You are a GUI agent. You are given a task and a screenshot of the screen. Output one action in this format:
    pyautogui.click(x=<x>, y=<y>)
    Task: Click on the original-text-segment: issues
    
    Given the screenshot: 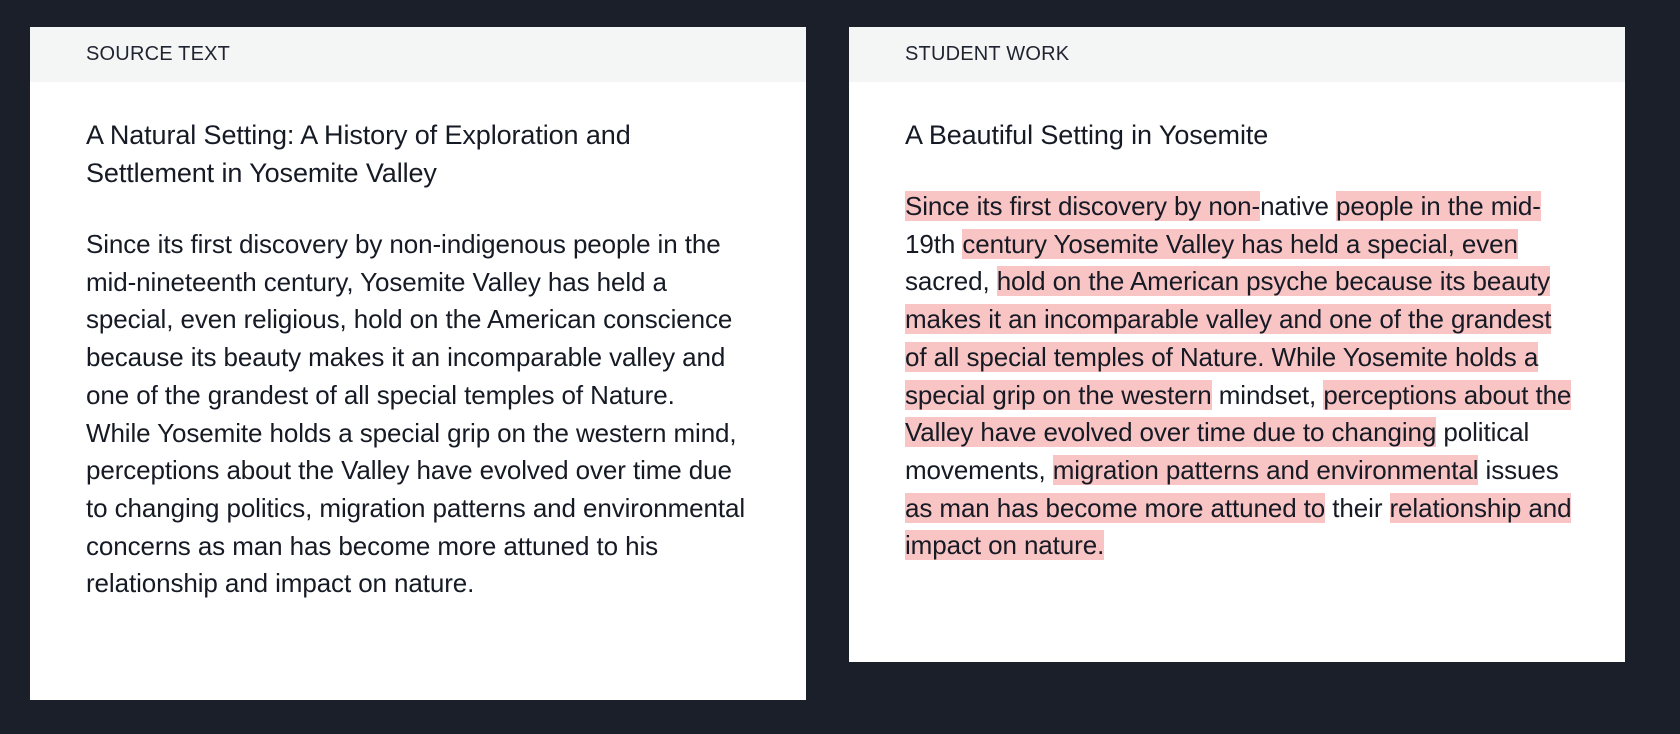 What is the action you would take?
    pyautogui.click(x=1518, y=469)
    